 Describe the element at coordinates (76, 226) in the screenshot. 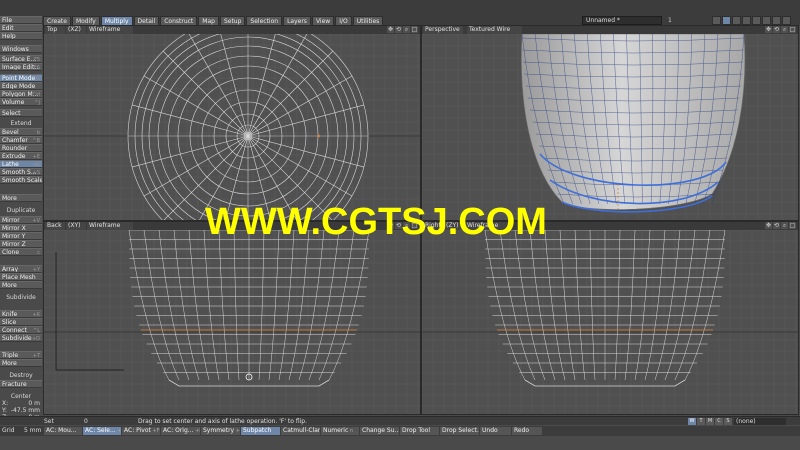

I see `view-axes-select: (XY)` at that location.